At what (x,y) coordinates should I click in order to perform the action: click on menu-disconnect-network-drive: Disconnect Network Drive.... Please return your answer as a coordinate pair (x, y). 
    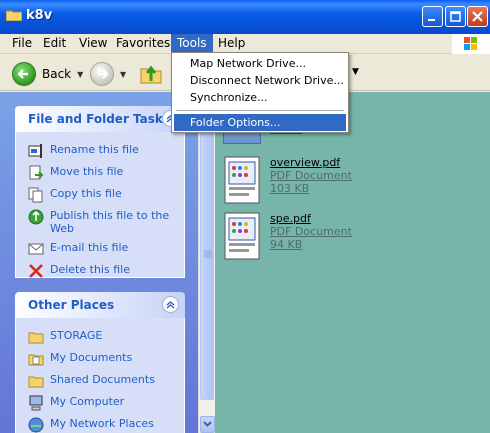
    Looking at the image, I should click on (260, 80).